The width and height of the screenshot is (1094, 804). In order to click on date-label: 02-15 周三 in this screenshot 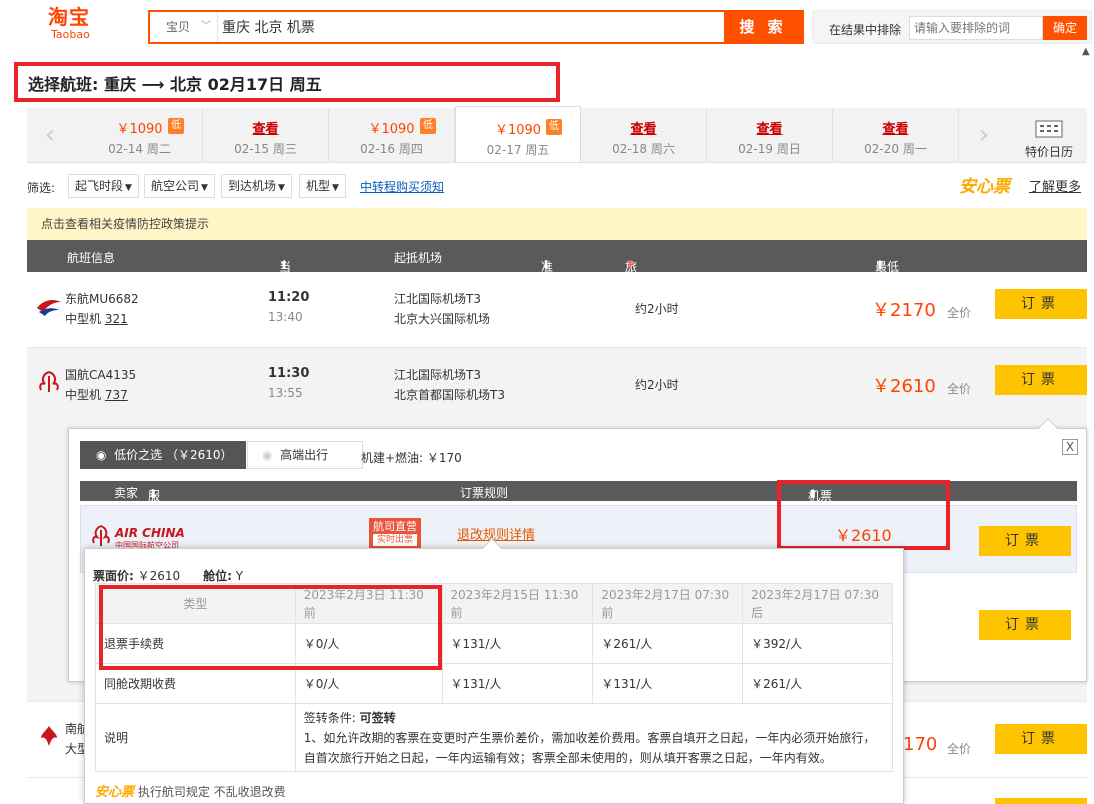, I will do `click(265, 149)`.